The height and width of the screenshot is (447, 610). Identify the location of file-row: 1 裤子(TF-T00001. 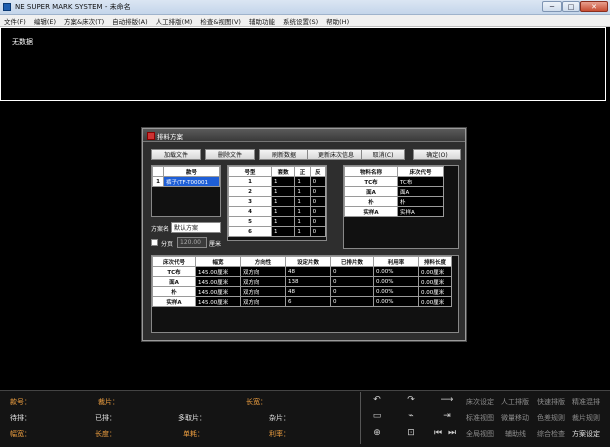
(186, 181).